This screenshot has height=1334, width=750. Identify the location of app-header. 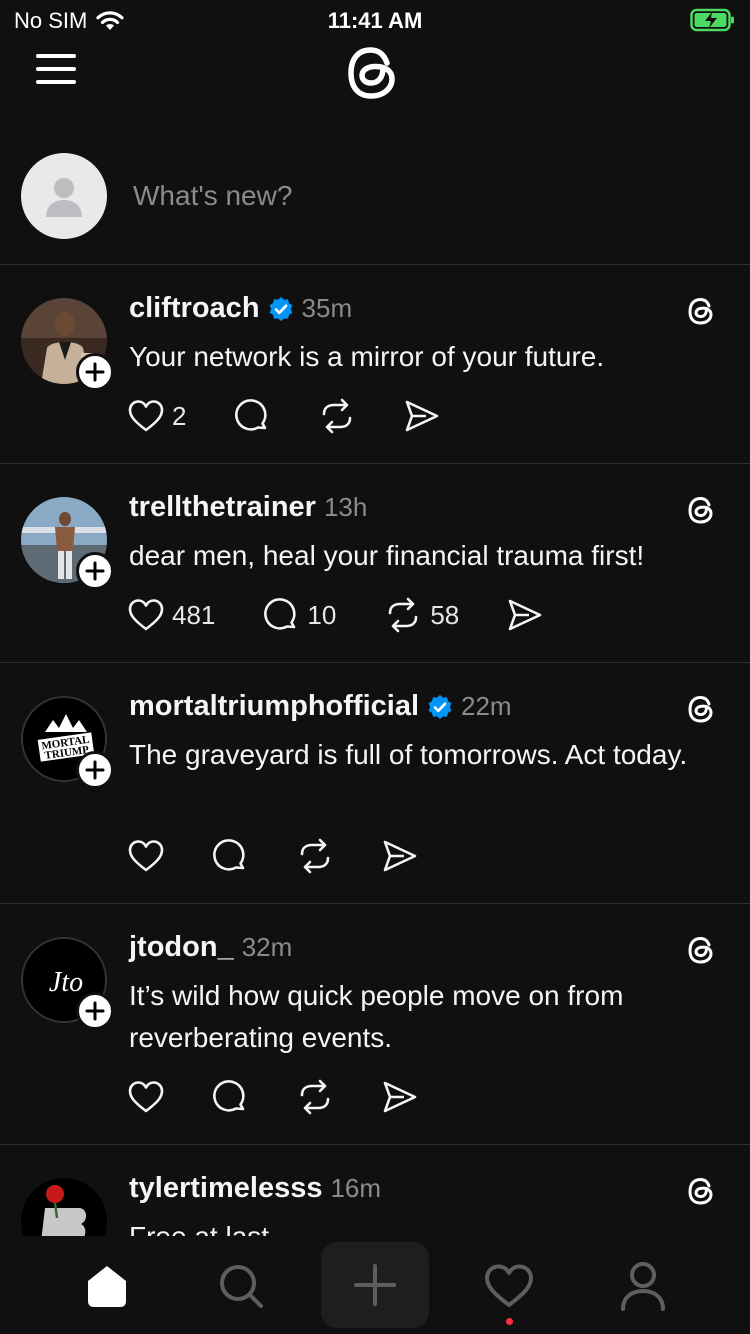
(375, 74).